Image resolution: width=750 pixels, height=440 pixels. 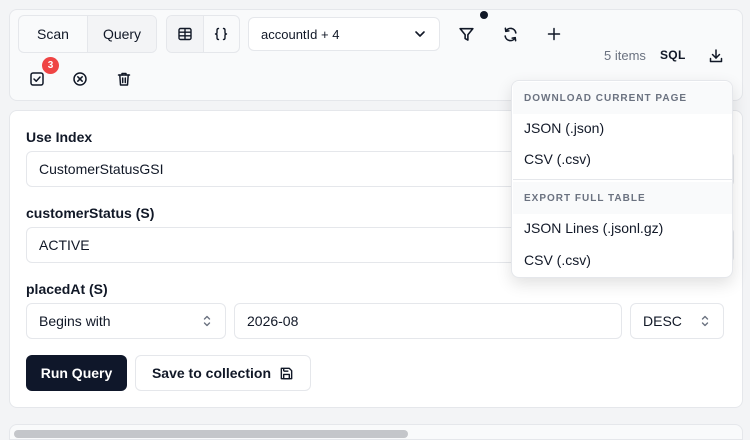 I want to click on save-to-collection-button: Save to collection, so click(x=223, y=373).